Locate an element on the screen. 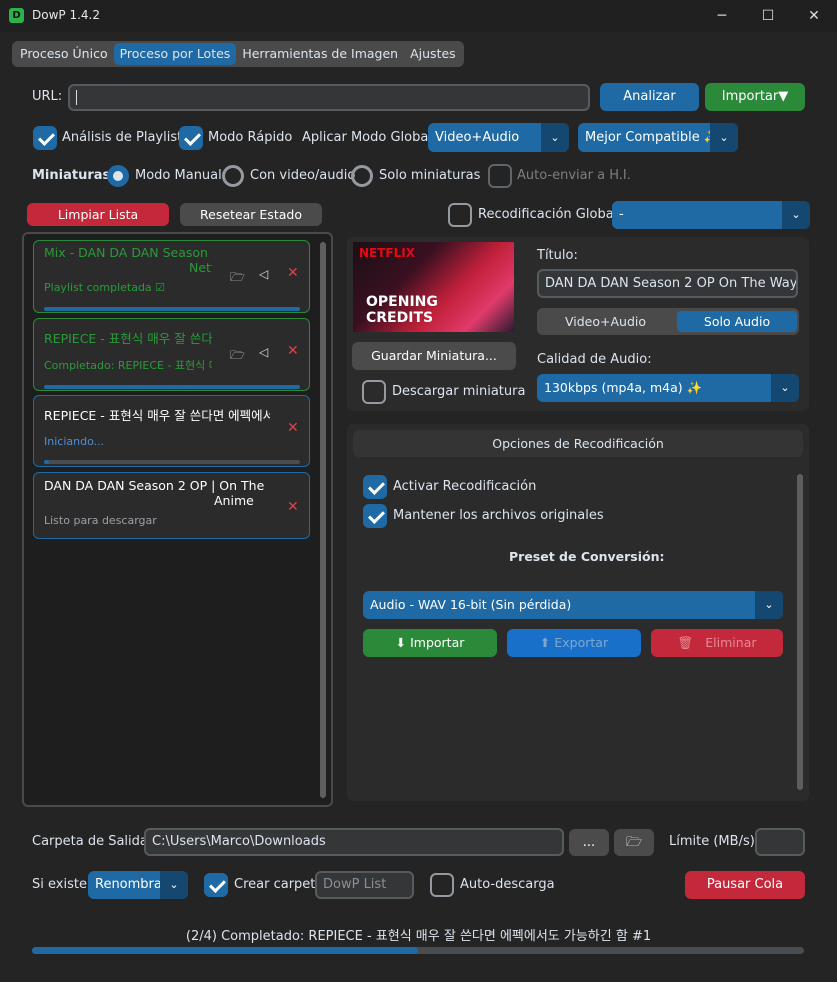 The image size is (837, 982). output-folder-input: C:\Users\Marco\Downloads is located at coordinates (354, 842).